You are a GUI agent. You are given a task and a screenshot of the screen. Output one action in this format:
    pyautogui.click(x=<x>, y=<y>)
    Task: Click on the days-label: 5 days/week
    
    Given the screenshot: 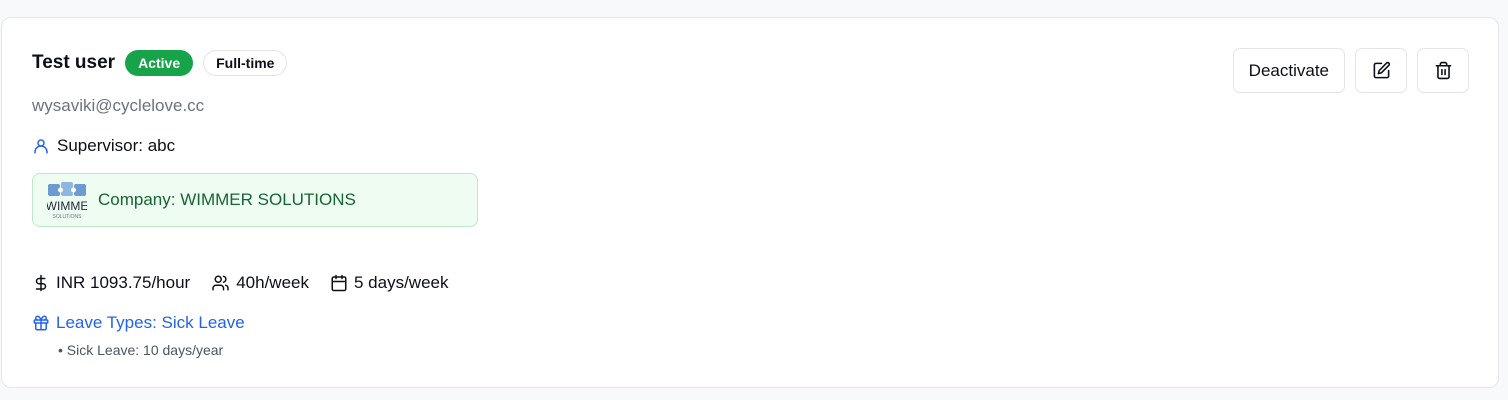 What is the action you would take?
    pyautogui.click(x=401, y=282)
    